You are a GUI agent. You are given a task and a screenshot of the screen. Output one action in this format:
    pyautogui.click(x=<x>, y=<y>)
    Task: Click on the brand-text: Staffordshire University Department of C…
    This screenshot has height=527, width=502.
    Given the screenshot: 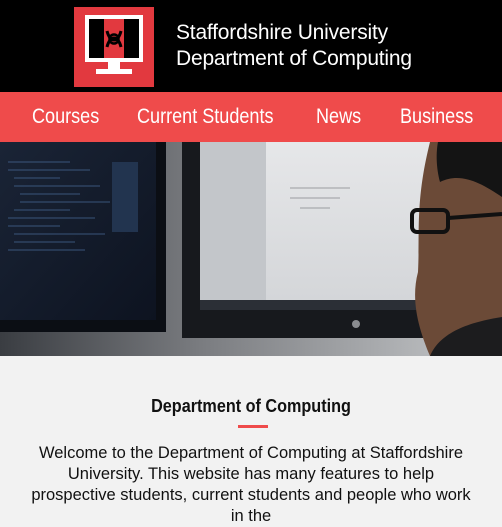 What is the action you would take?
    pyautogui.click(x=294, y=46)
    